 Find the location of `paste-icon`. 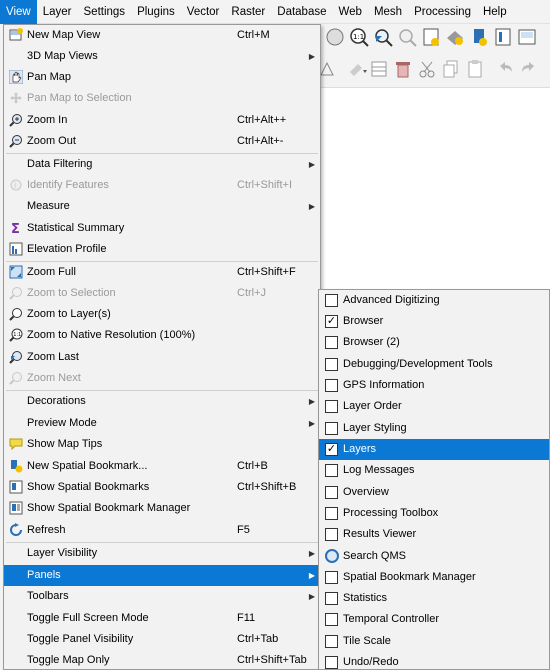

paste-icon is located at coordinates (475, 69).